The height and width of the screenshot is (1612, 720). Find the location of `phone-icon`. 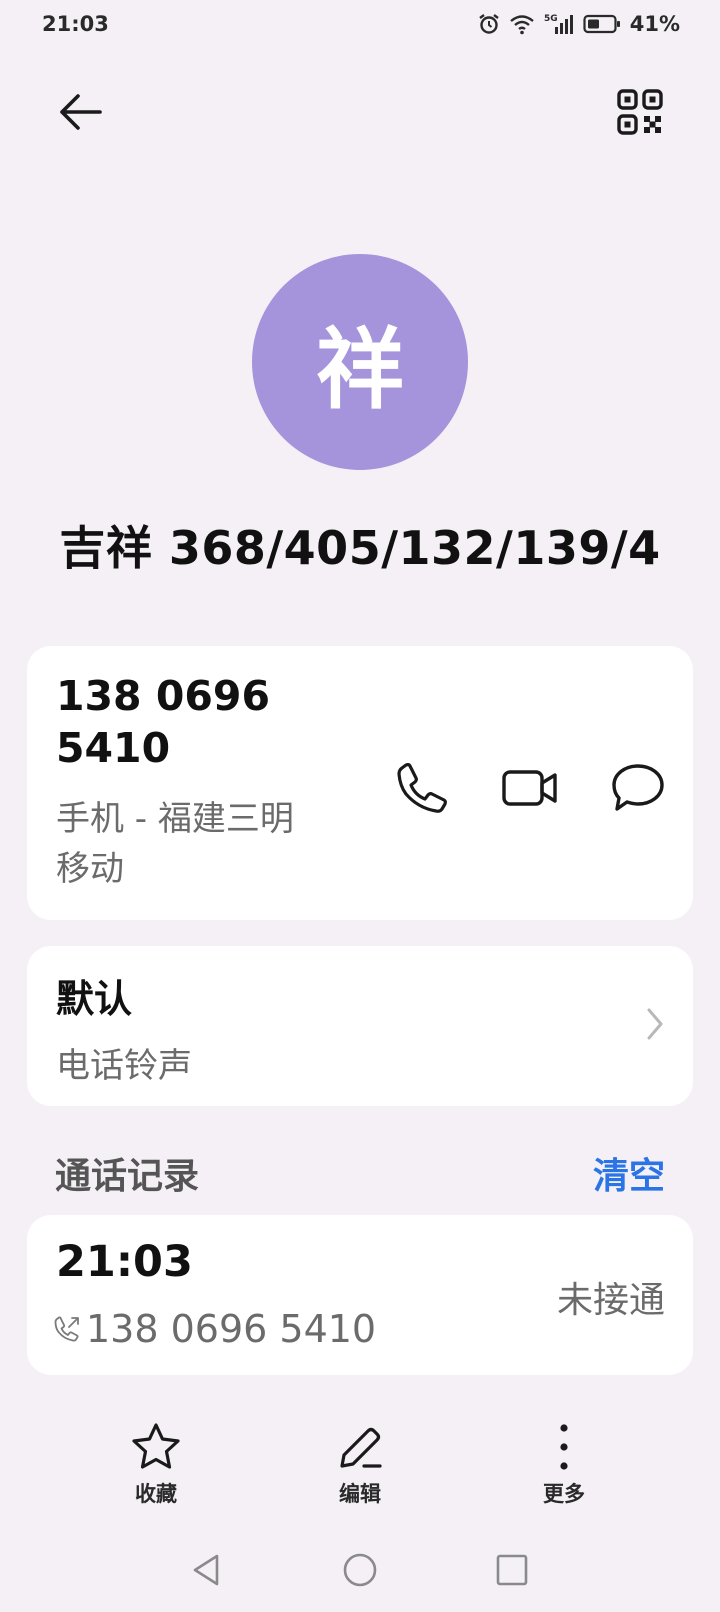

phone-icon is located at coordinates (422, 788).